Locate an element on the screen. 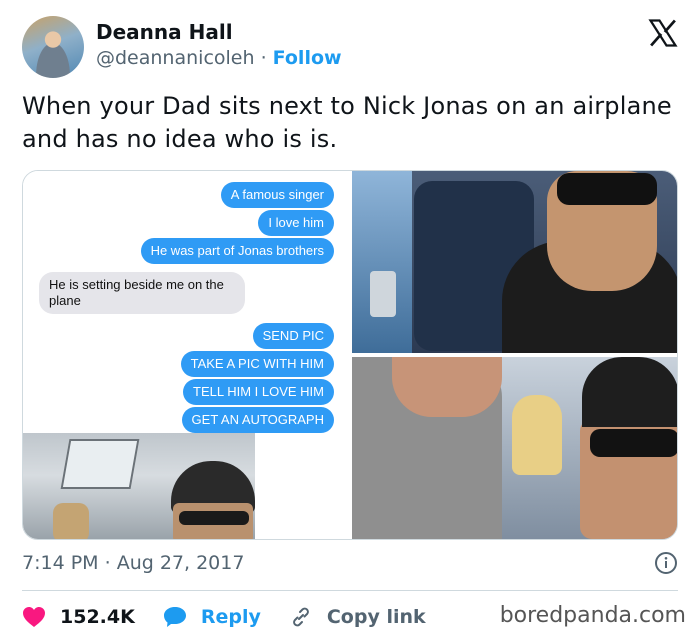  chat-bubble: SEND PIC is located at coordinates (293, 336).